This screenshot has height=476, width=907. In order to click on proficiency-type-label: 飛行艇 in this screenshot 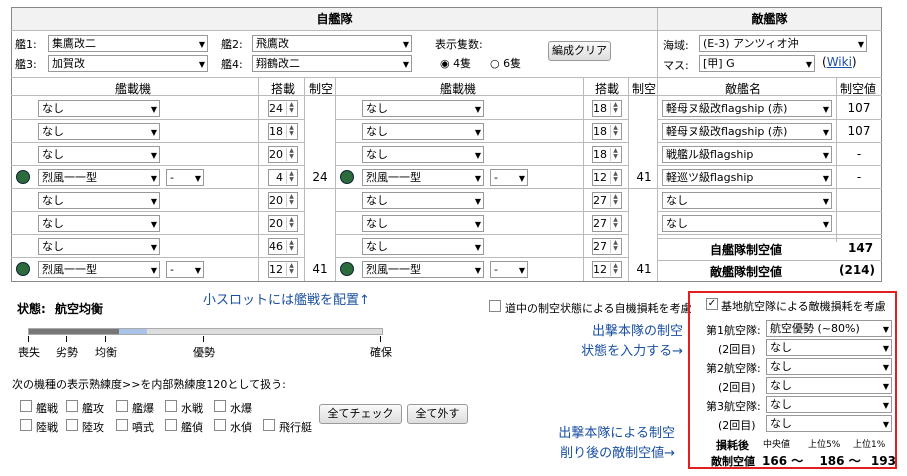, I will do `click(295, 427)`.